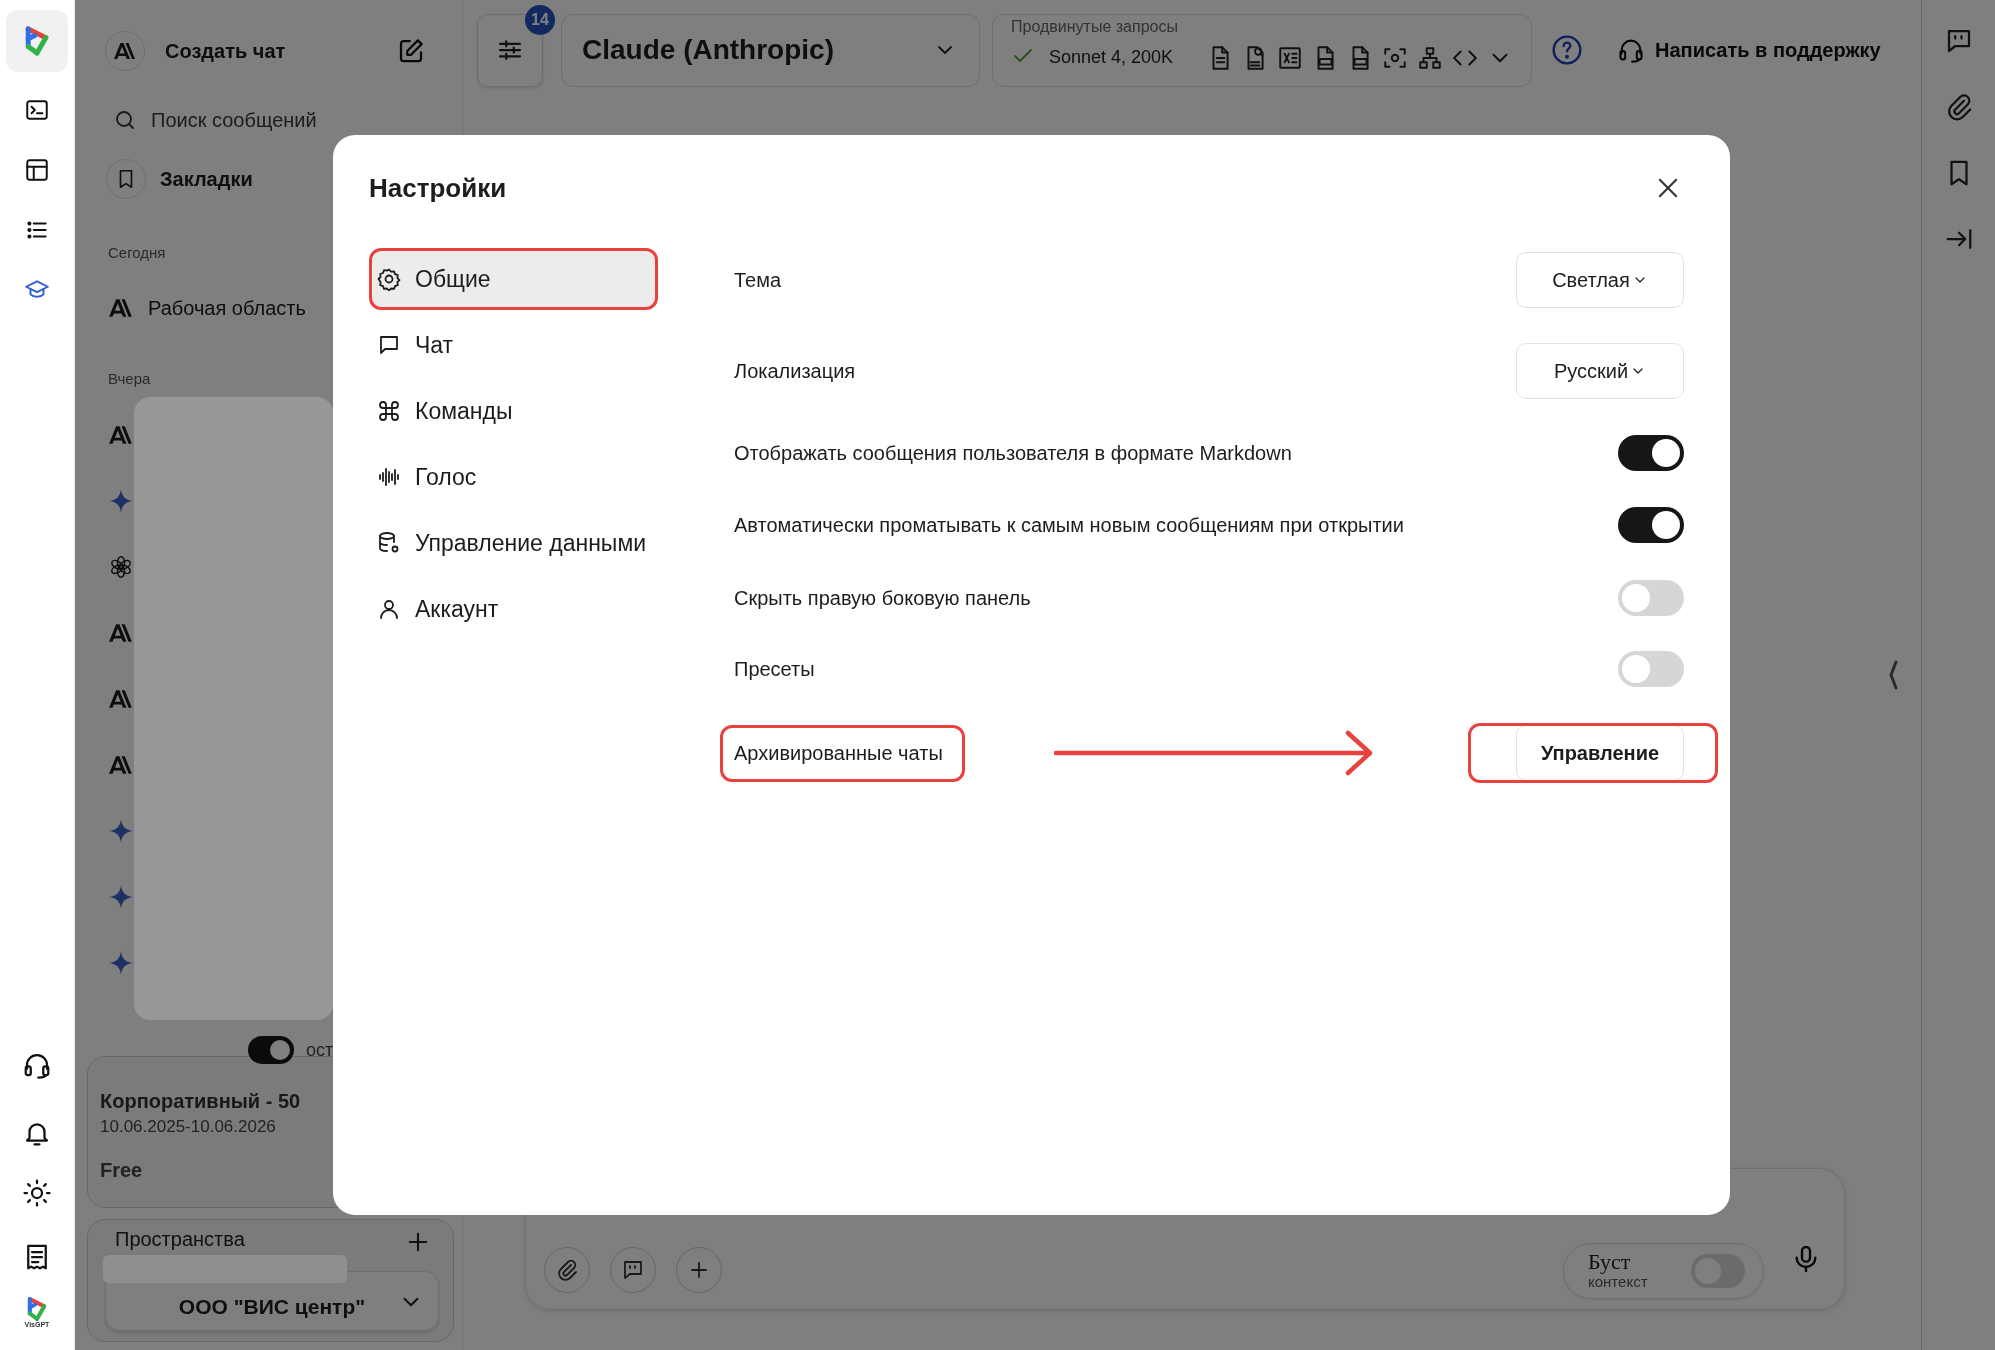 Image resolution: width=1995 pixels, height=1350 pixels. Describe the element at coordinates (37, 110) in the screenshot. I see `terminal-glyph-icon` at that location.